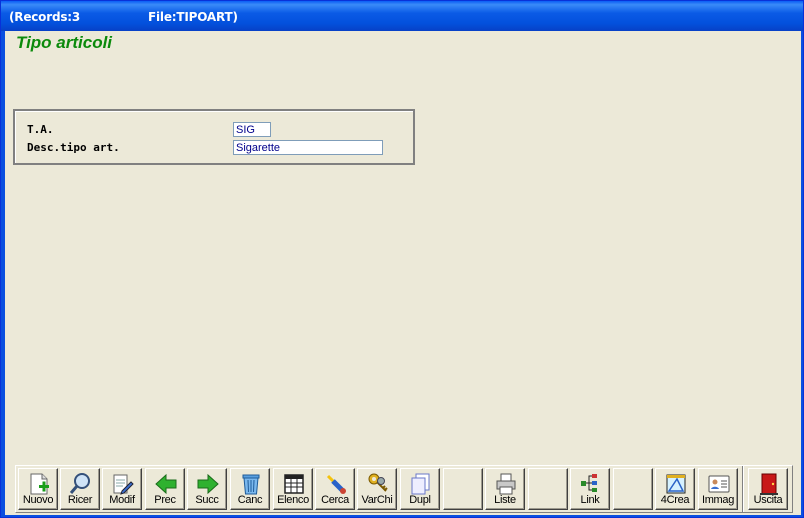  What do you see at coordinates (335, 500) in the screenshot?
I see `cerca-label: Cerca` at bounding box center [335, 500].